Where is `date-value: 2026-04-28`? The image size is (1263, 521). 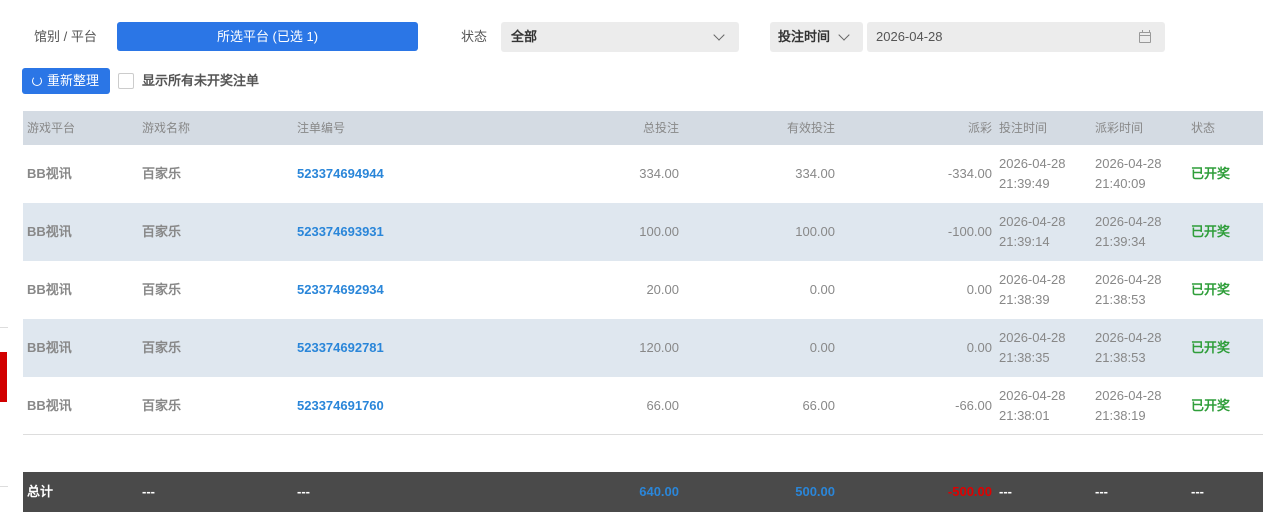
date-value: 2026-04-28 is located at coordinates (909, 36).